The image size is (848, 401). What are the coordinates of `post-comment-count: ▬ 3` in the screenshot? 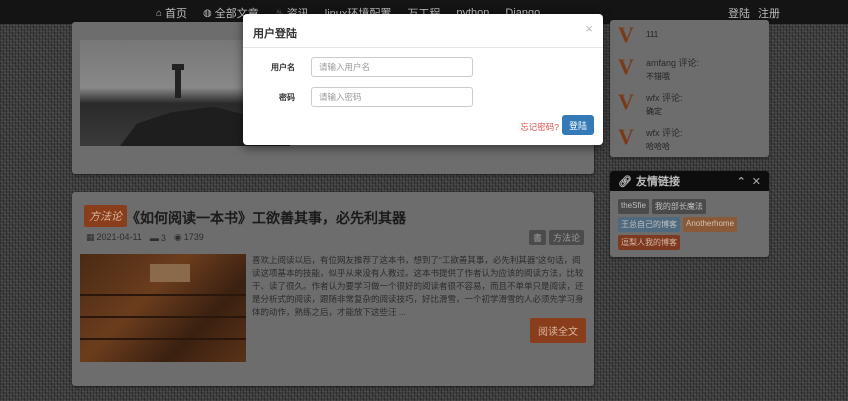 It's located at (157, 237).